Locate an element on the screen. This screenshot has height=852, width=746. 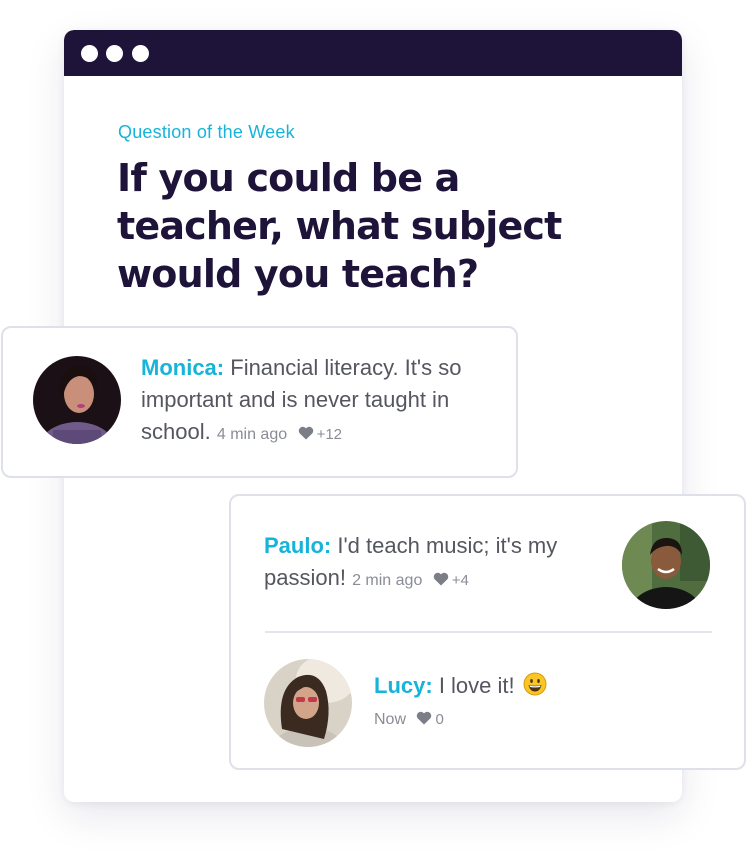
comment-meta: 2 min ago +4 is located at coordinates (410, 580).